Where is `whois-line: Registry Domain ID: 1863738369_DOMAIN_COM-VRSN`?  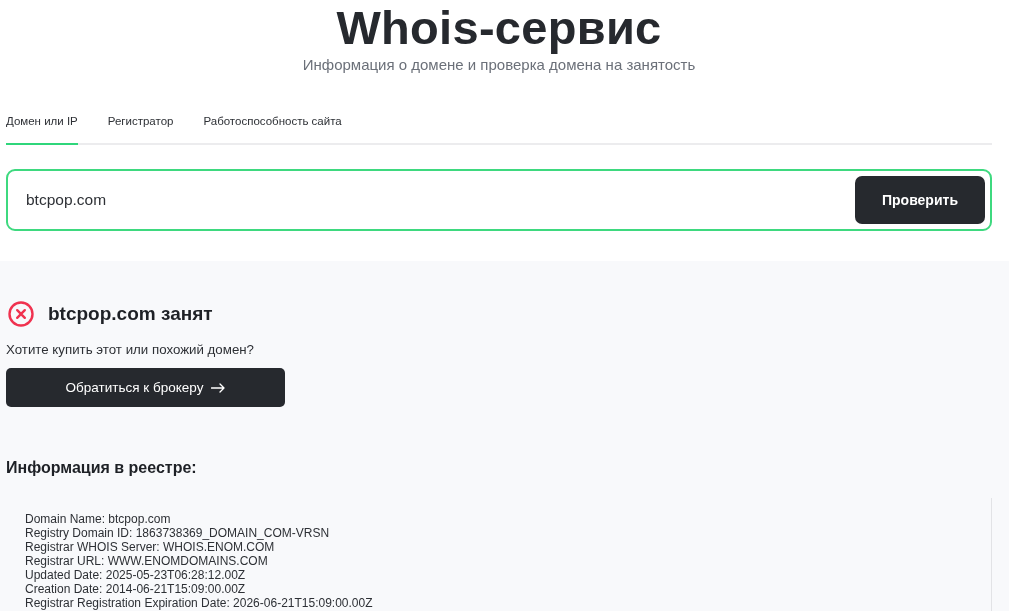
whois-line: Registry Domain ID: 1863738369_DOMAIN_COM-VRSN is located at coordinates (177, 533).